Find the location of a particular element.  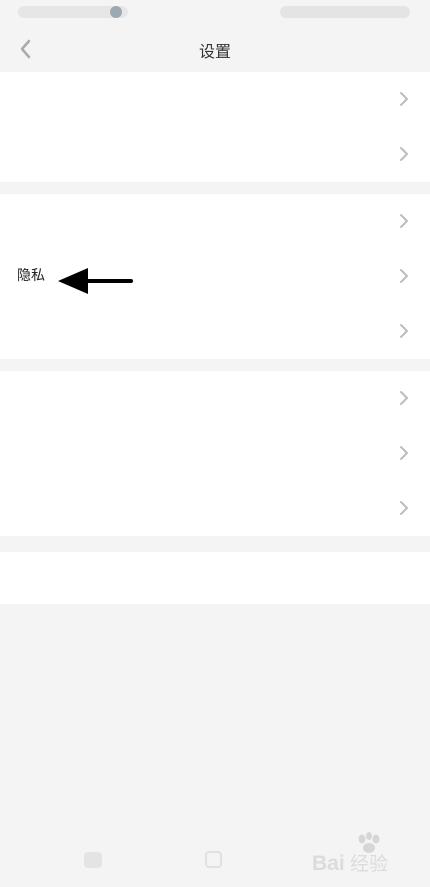

settings-row-label: 隐私 is located at coordinates (31, 276).